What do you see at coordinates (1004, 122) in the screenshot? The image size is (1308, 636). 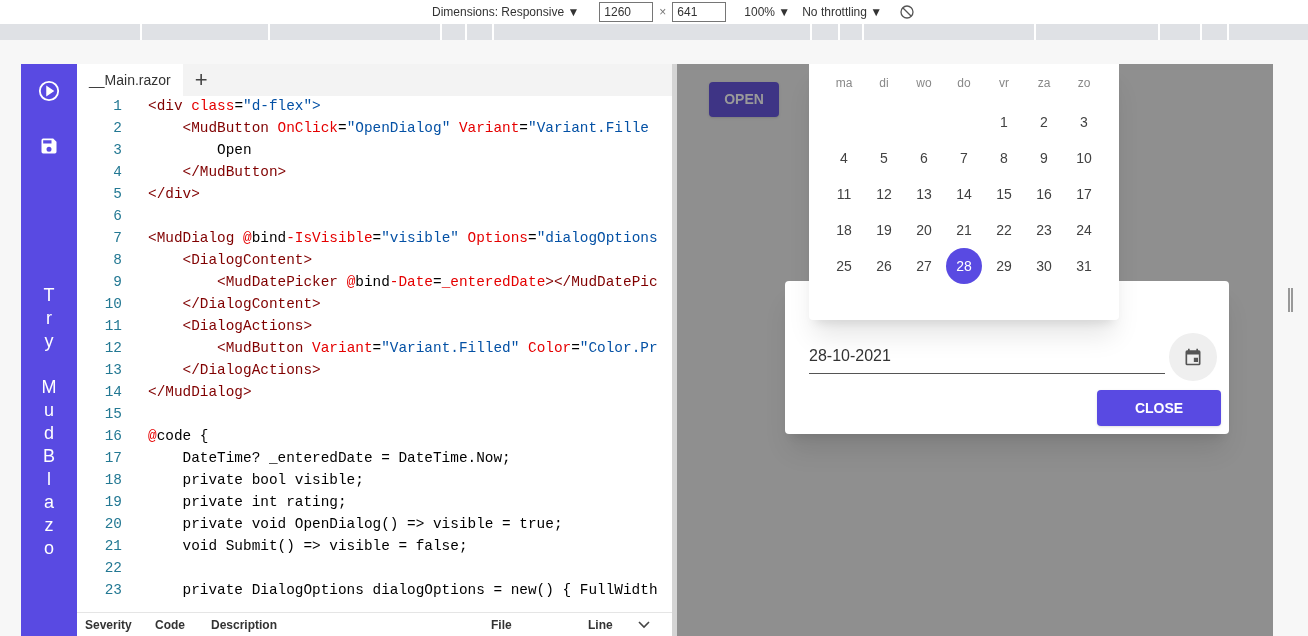 I see `calendar-day: 1` at bounding box center [1004, 122].